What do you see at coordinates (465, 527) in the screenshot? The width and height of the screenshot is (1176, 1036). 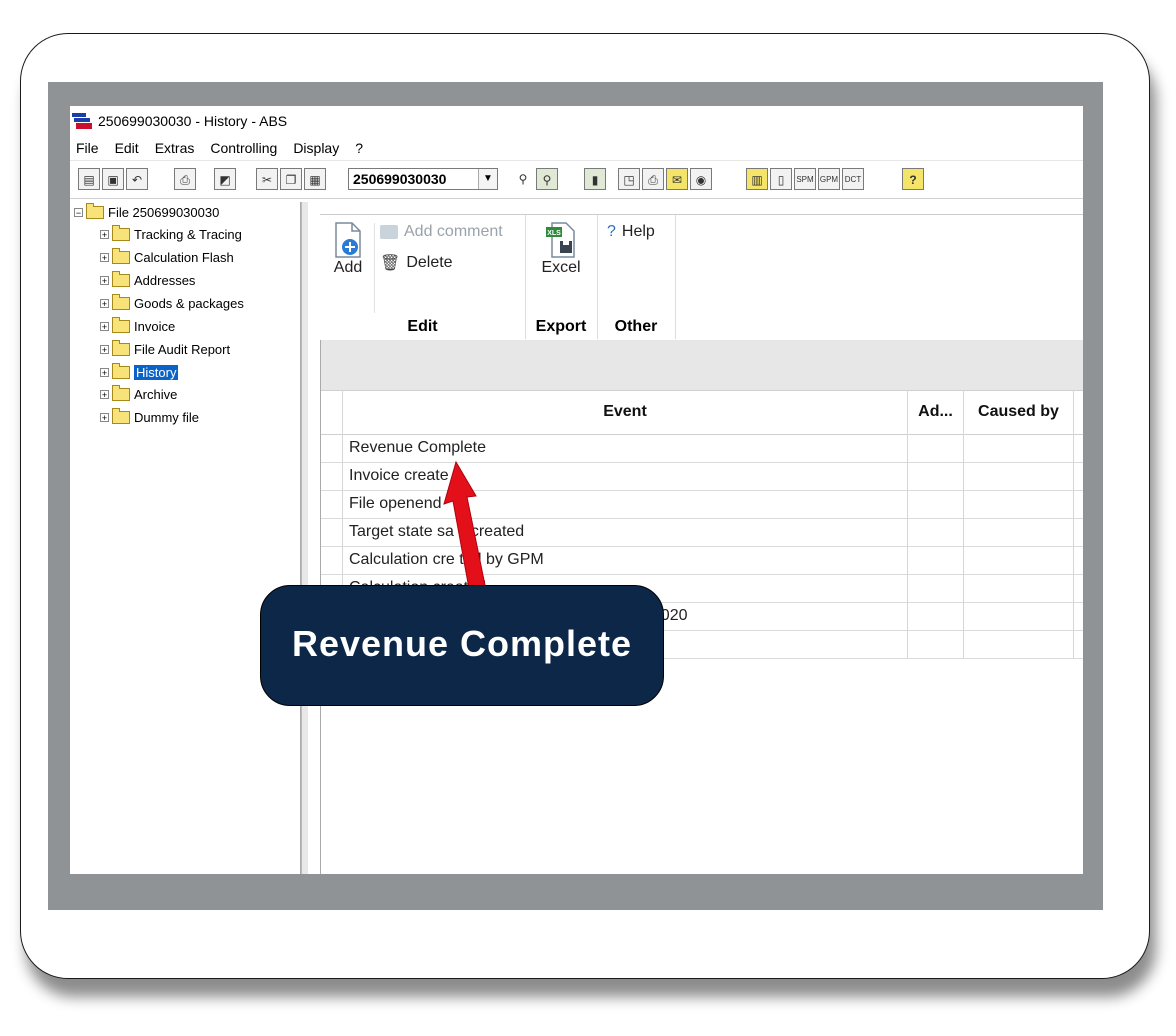 I see `pointer-arrow-icon` at bounding box center [465, 527].